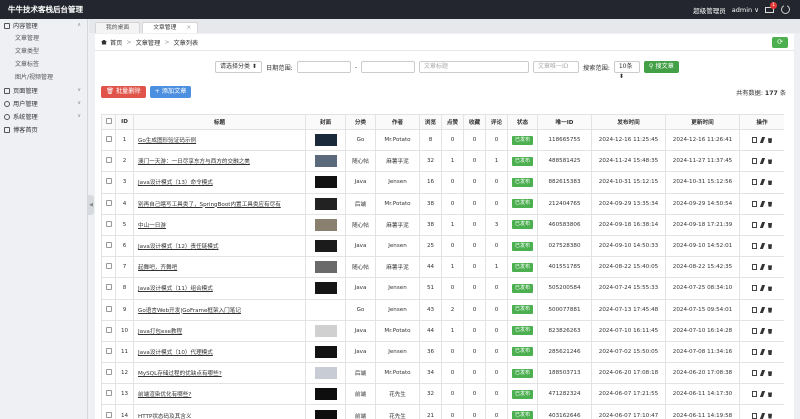  What do you see at coordinates (219, 161) in the screenshot?
I see `title-link: 澳门一天游：一日尽享东方与西方的交融之美` at bounding box center [219, 161].